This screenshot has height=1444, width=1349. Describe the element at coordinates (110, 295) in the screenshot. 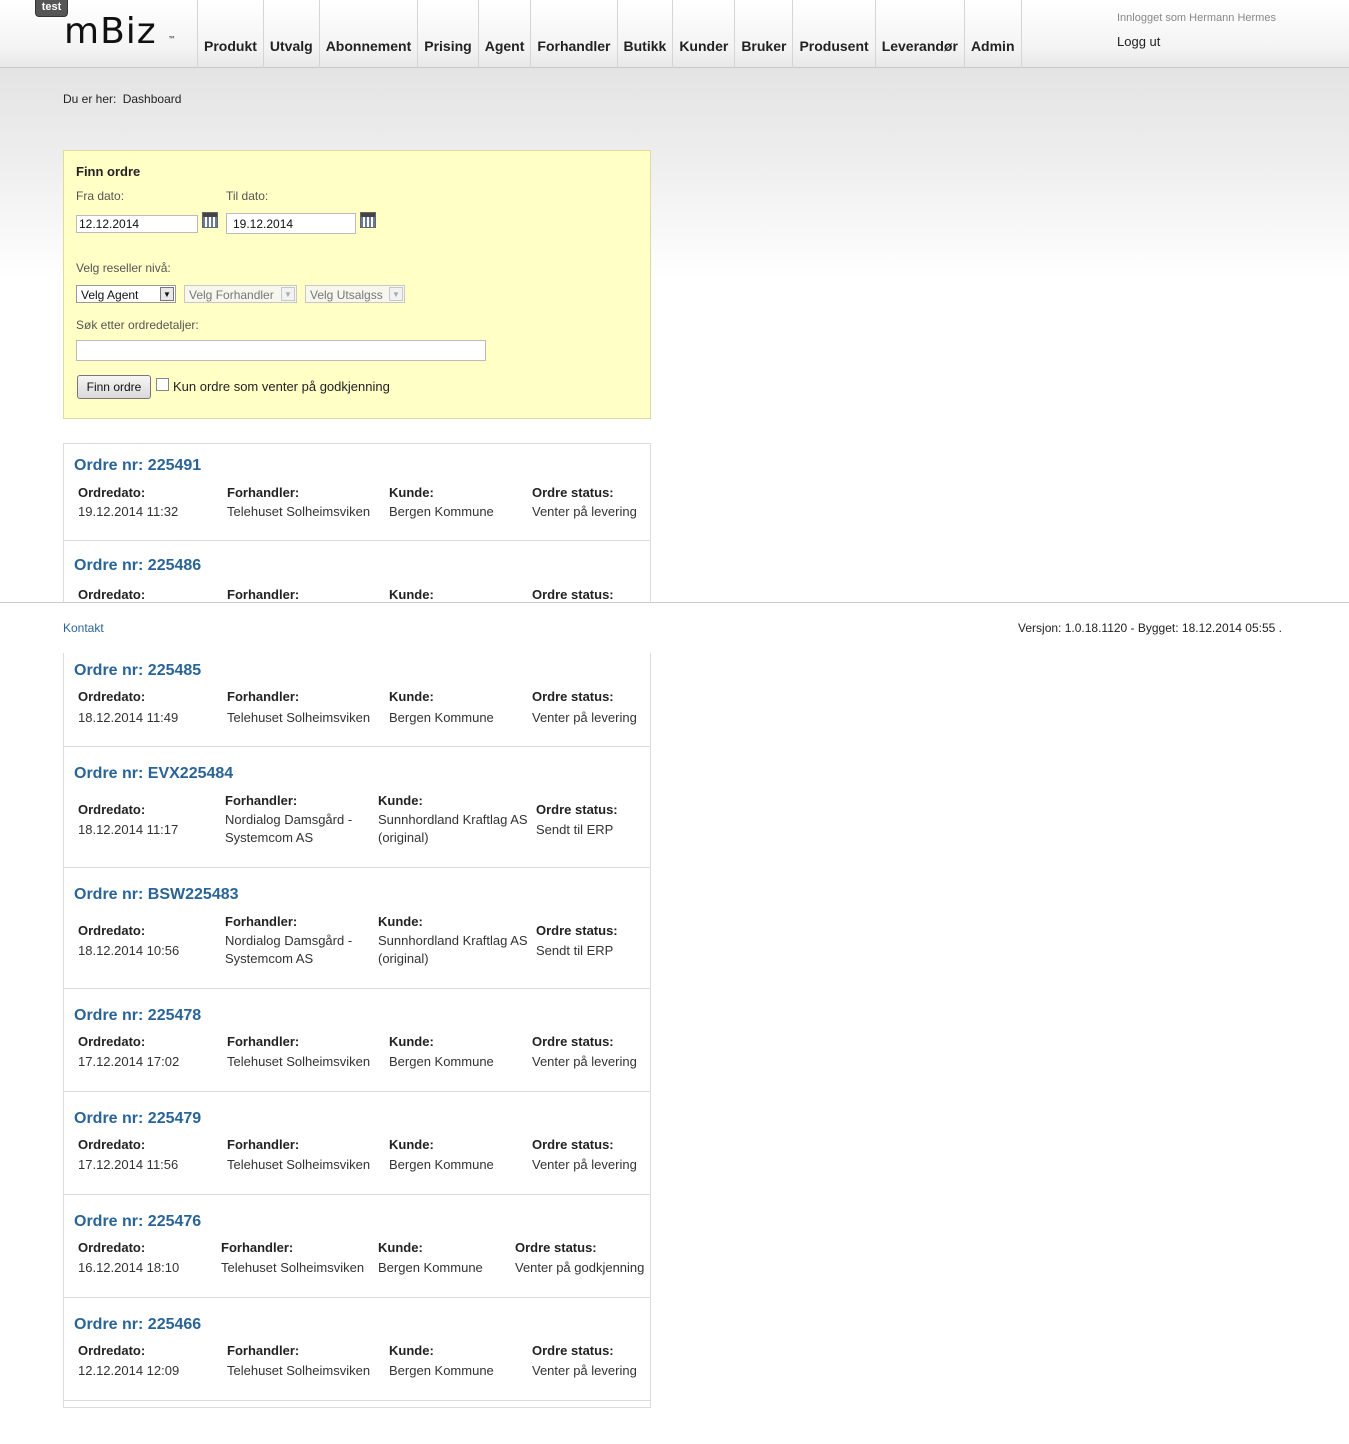

I see `agent-select-value: Velg Agent` at that location.